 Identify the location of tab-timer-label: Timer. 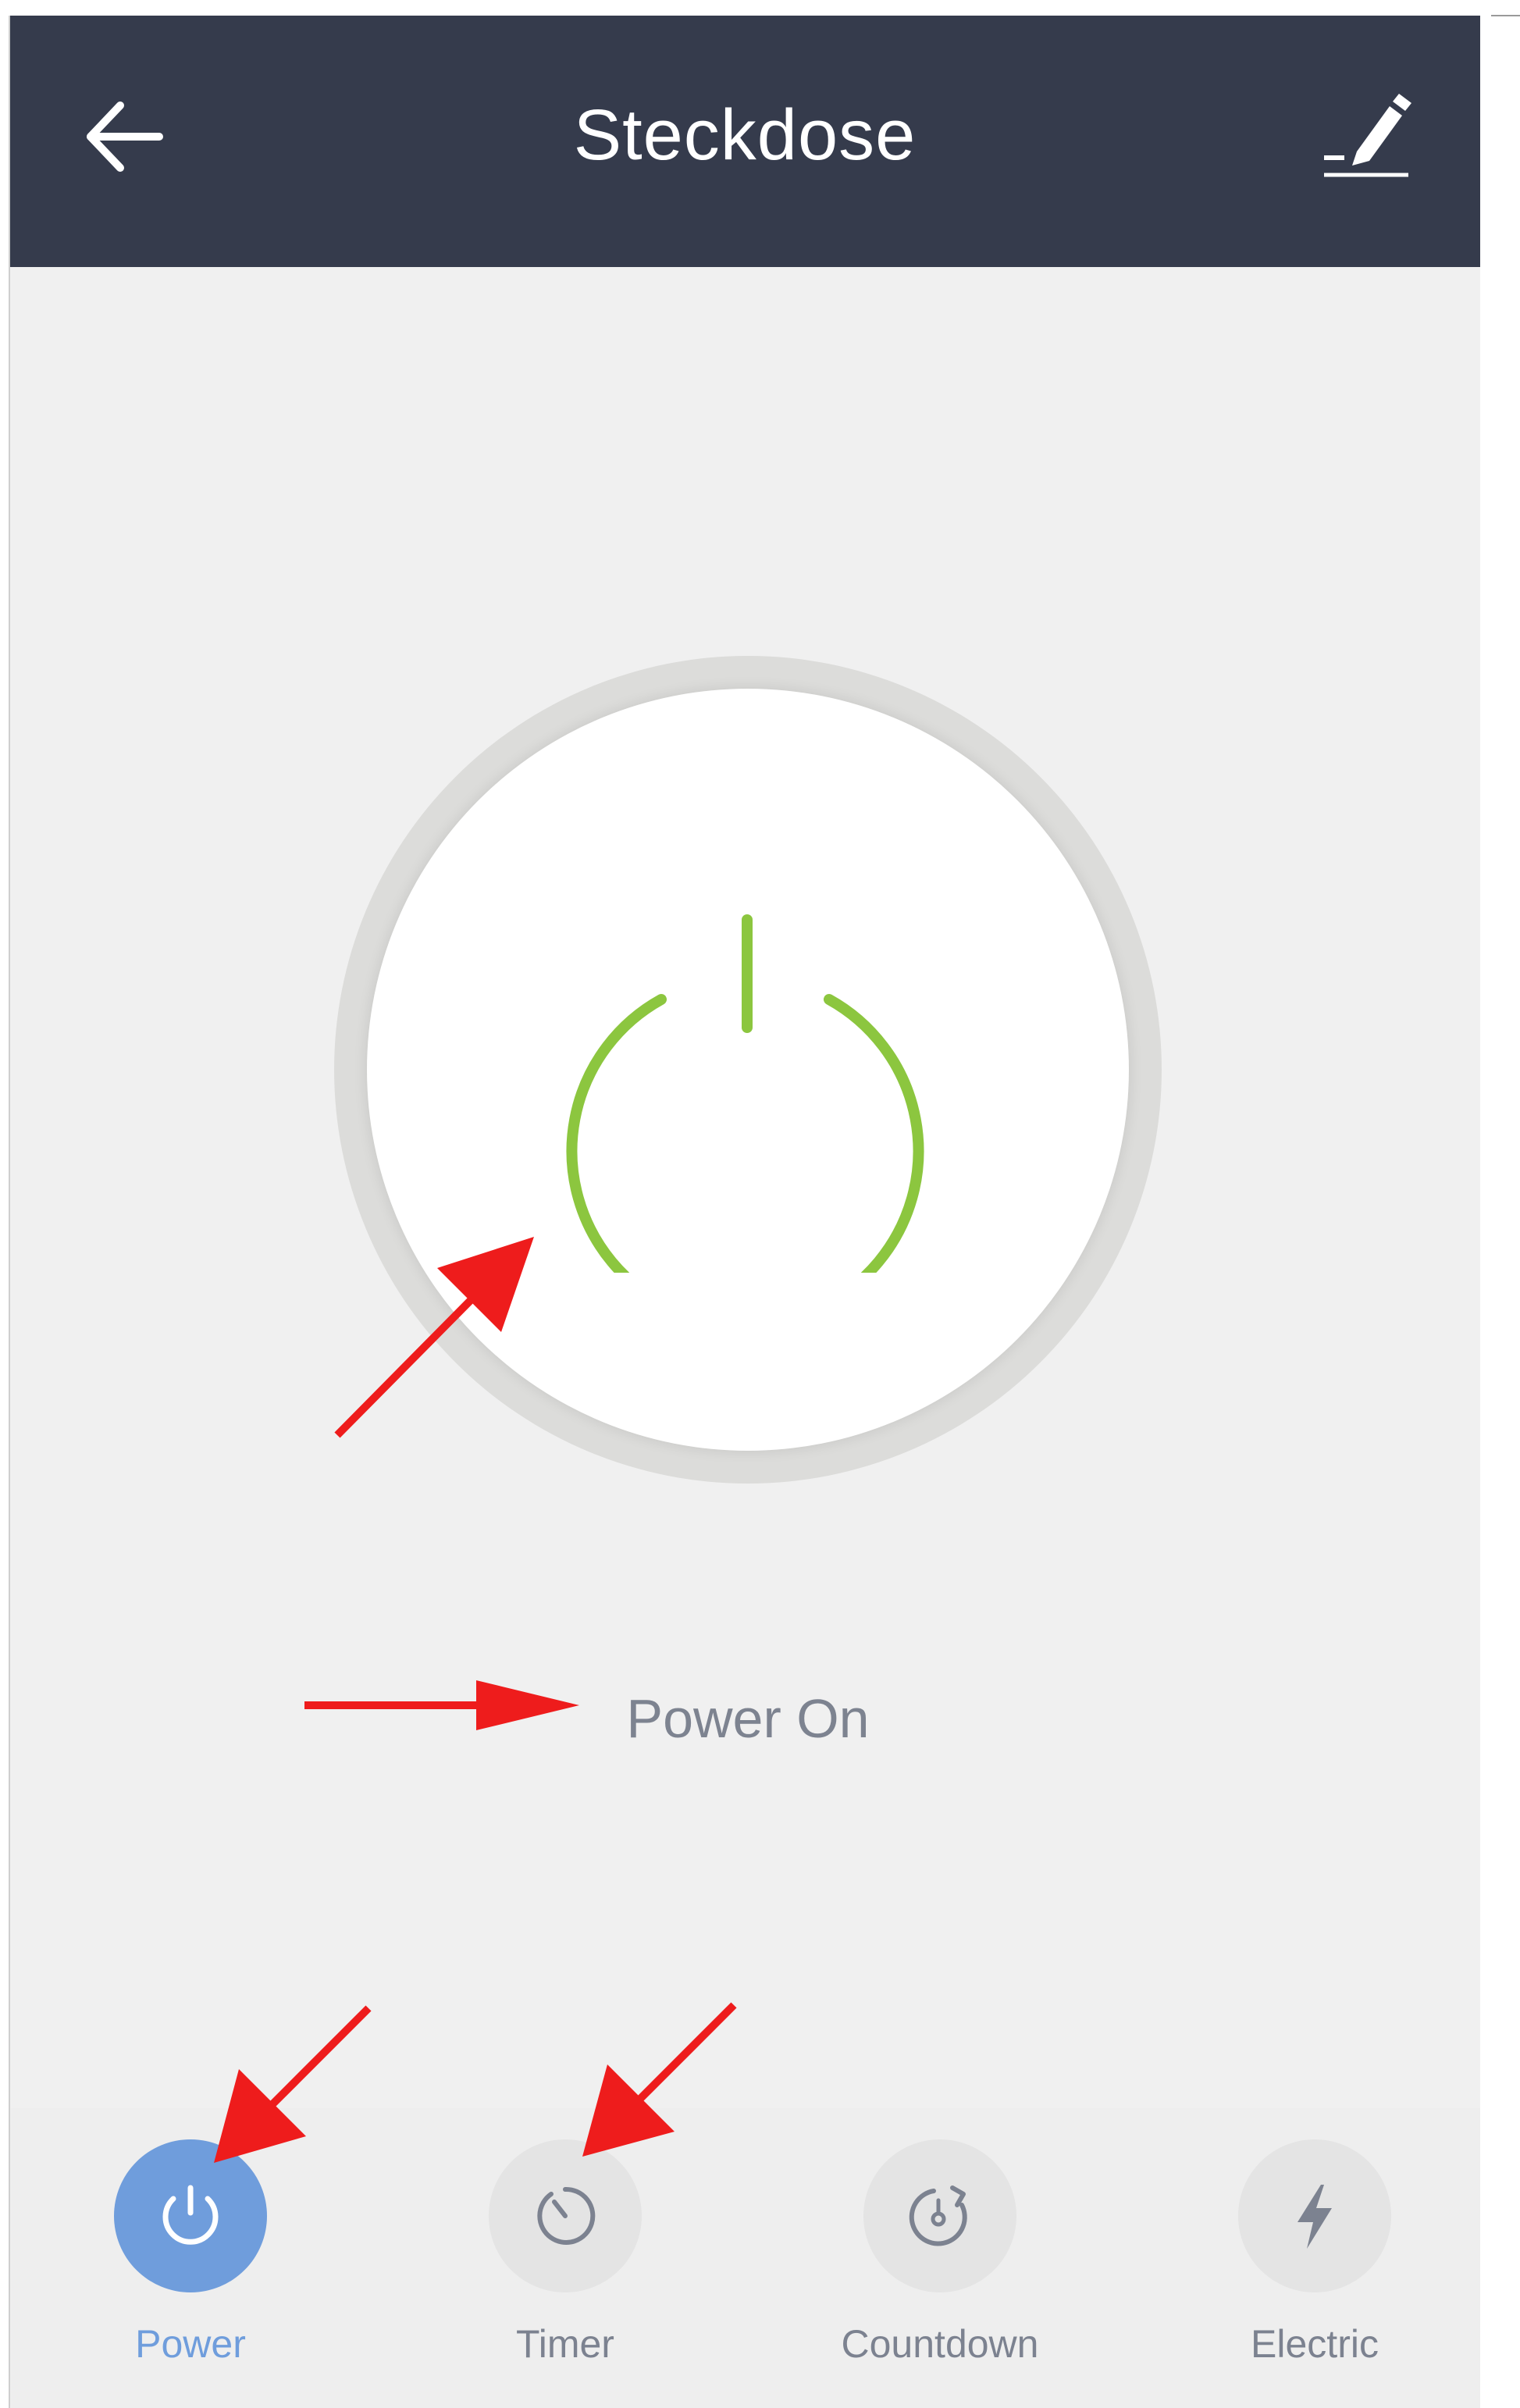
(565, 2344).